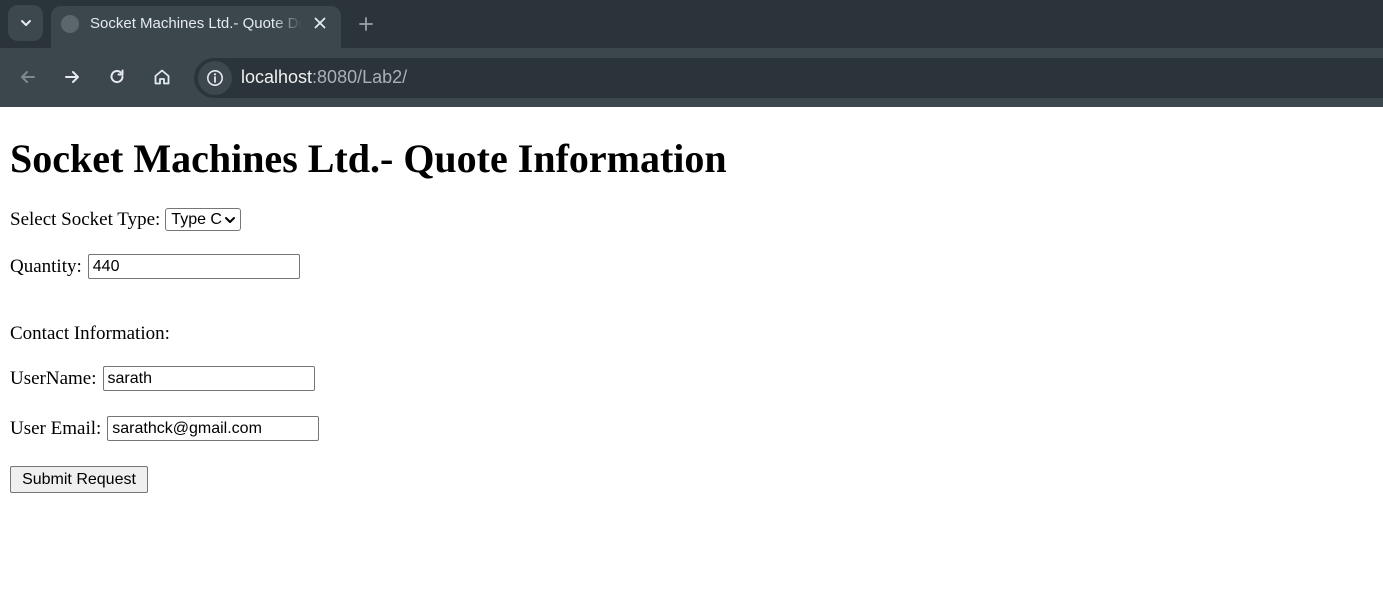 The width and height of the screenshot is (1383, 601). What do you see at coordinates (53, 378) in the screenshot?
I see `username-label: UserName:` at bounding box center [53, 378].